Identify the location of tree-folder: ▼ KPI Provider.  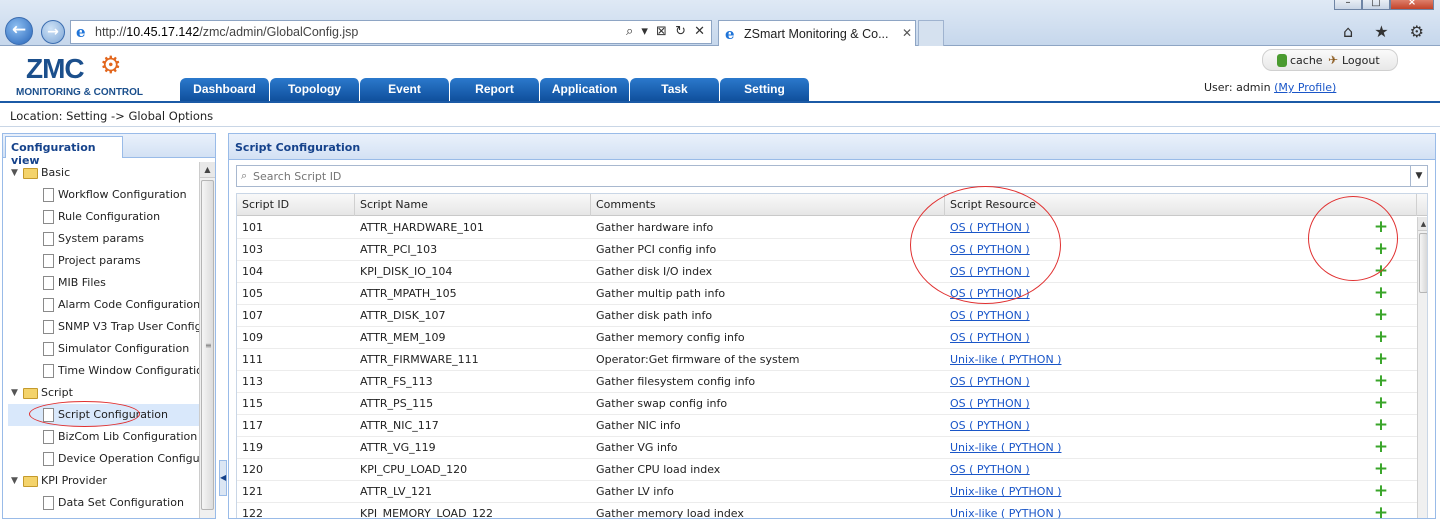
(104, 481).